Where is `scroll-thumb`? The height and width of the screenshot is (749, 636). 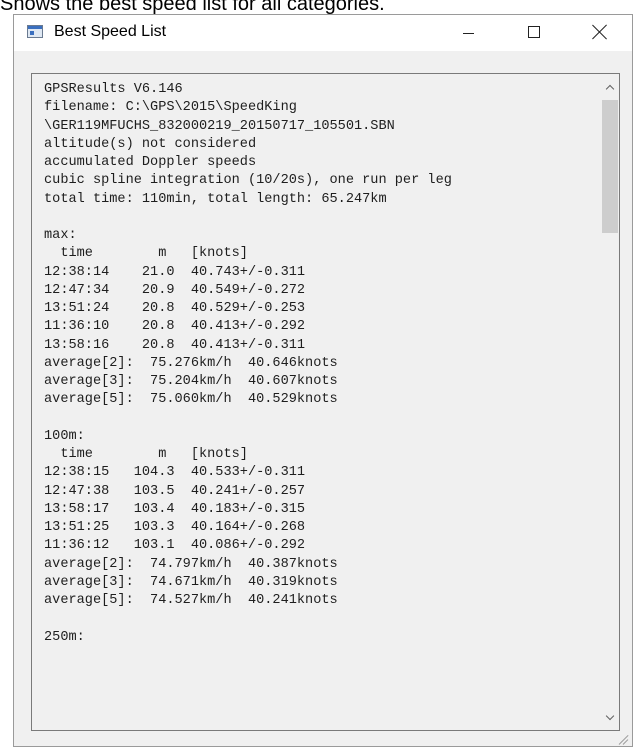
scroll-thumb is located at coordinates (610, 166).